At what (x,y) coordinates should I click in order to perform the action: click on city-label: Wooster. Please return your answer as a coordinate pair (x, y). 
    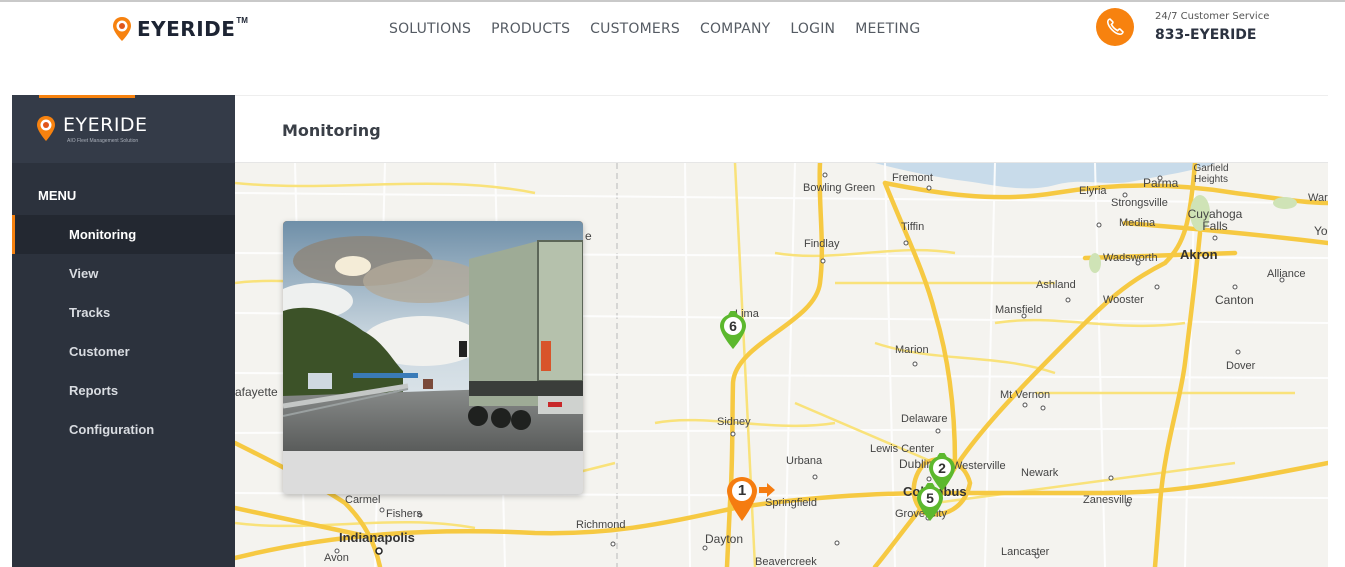
    Looking at the image, I should click on (1123, 300).